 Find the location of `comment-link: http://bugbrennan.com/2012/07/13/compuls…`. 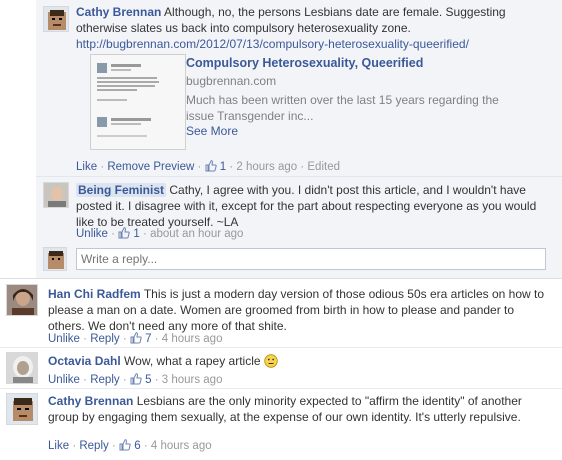

comment-link: http://bugbrennan.com/2012/07/13/compuls… is located at coordinates (272, 44).